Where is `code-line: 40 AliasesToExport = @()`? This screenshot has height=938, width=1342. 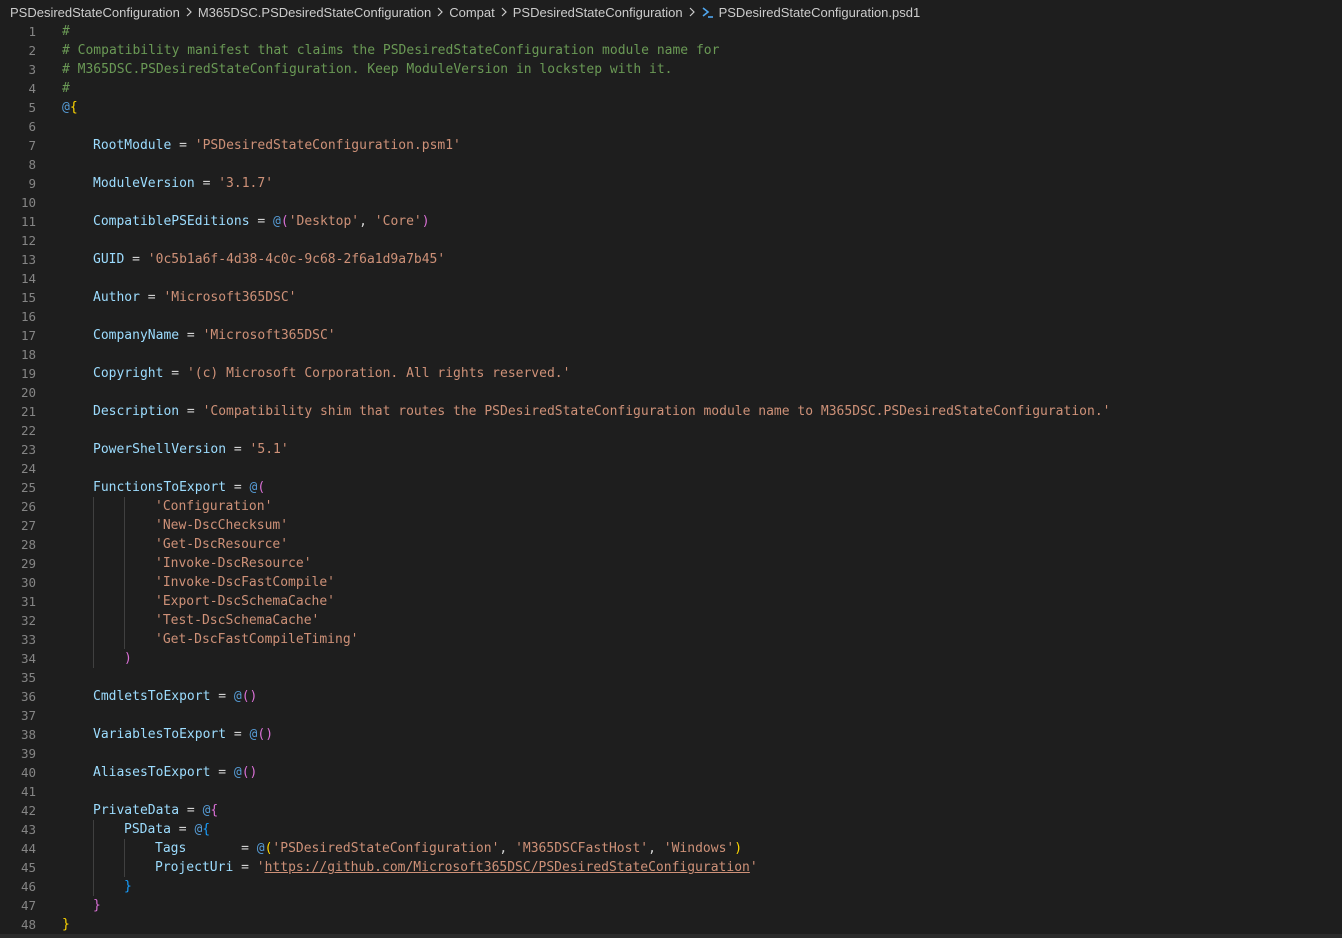
code-line: 40 AliasesToExport = @() is located at coordinates (671, 772).